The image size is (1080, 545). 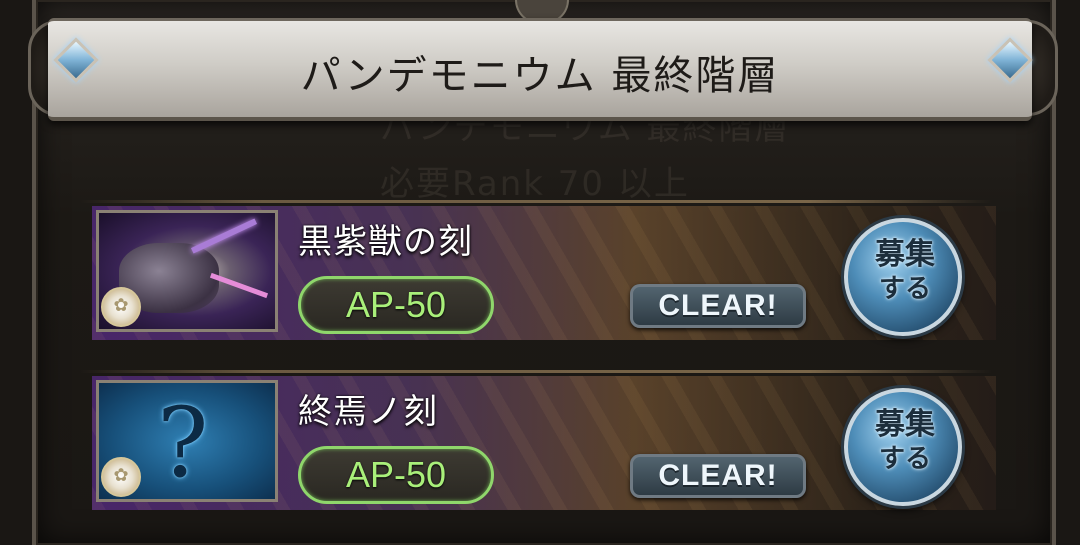 What do you see at coordinates (187, 271) in the screenshot?
I see `purple-beast-boss-icon` at bounding box center [187, 271].